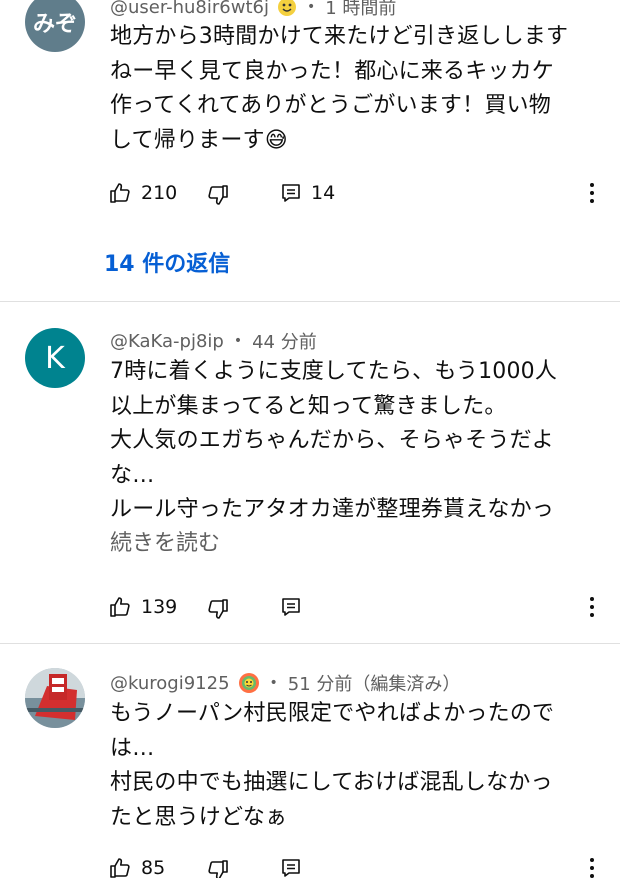 The height and width of the screenshot is (878, 620). I want to click on comment-line: ねー早く見て良かった！都心に来るキッカケ, so click(332, 71).